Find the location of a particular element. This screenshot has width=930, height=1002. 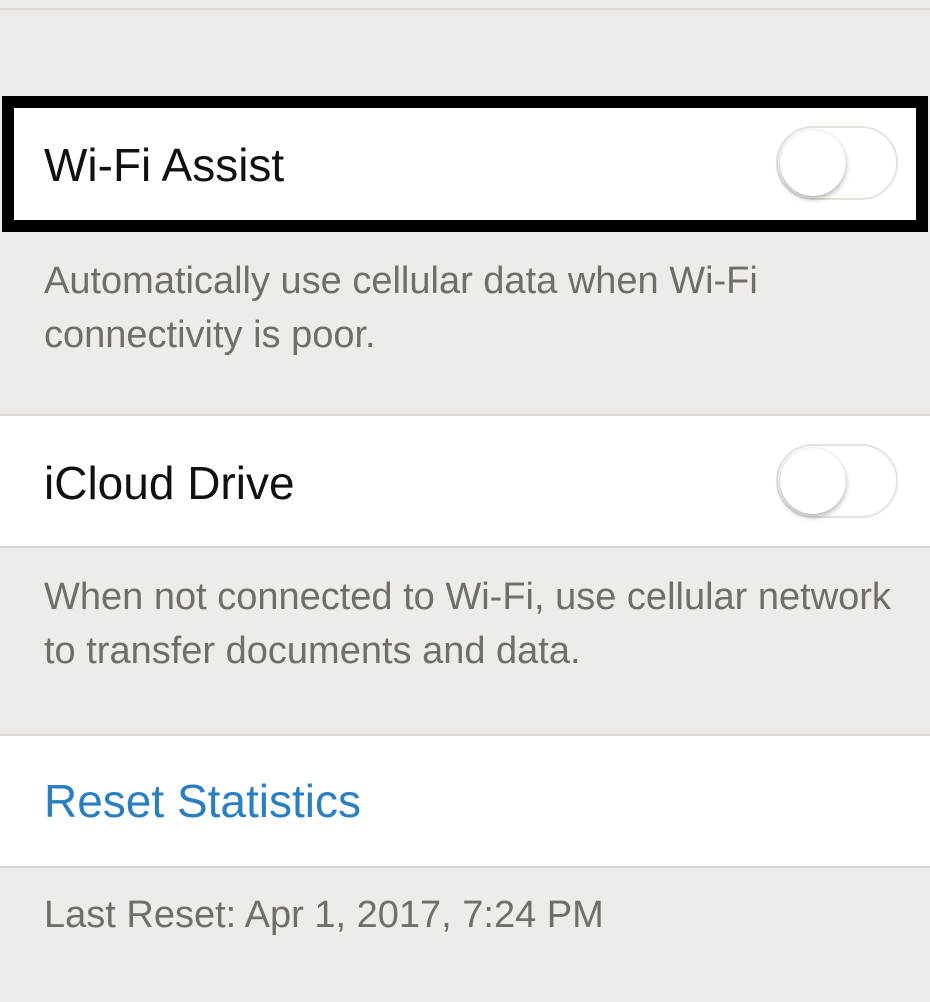

icloud-drive-toggle is located at coordinates (837, 481).